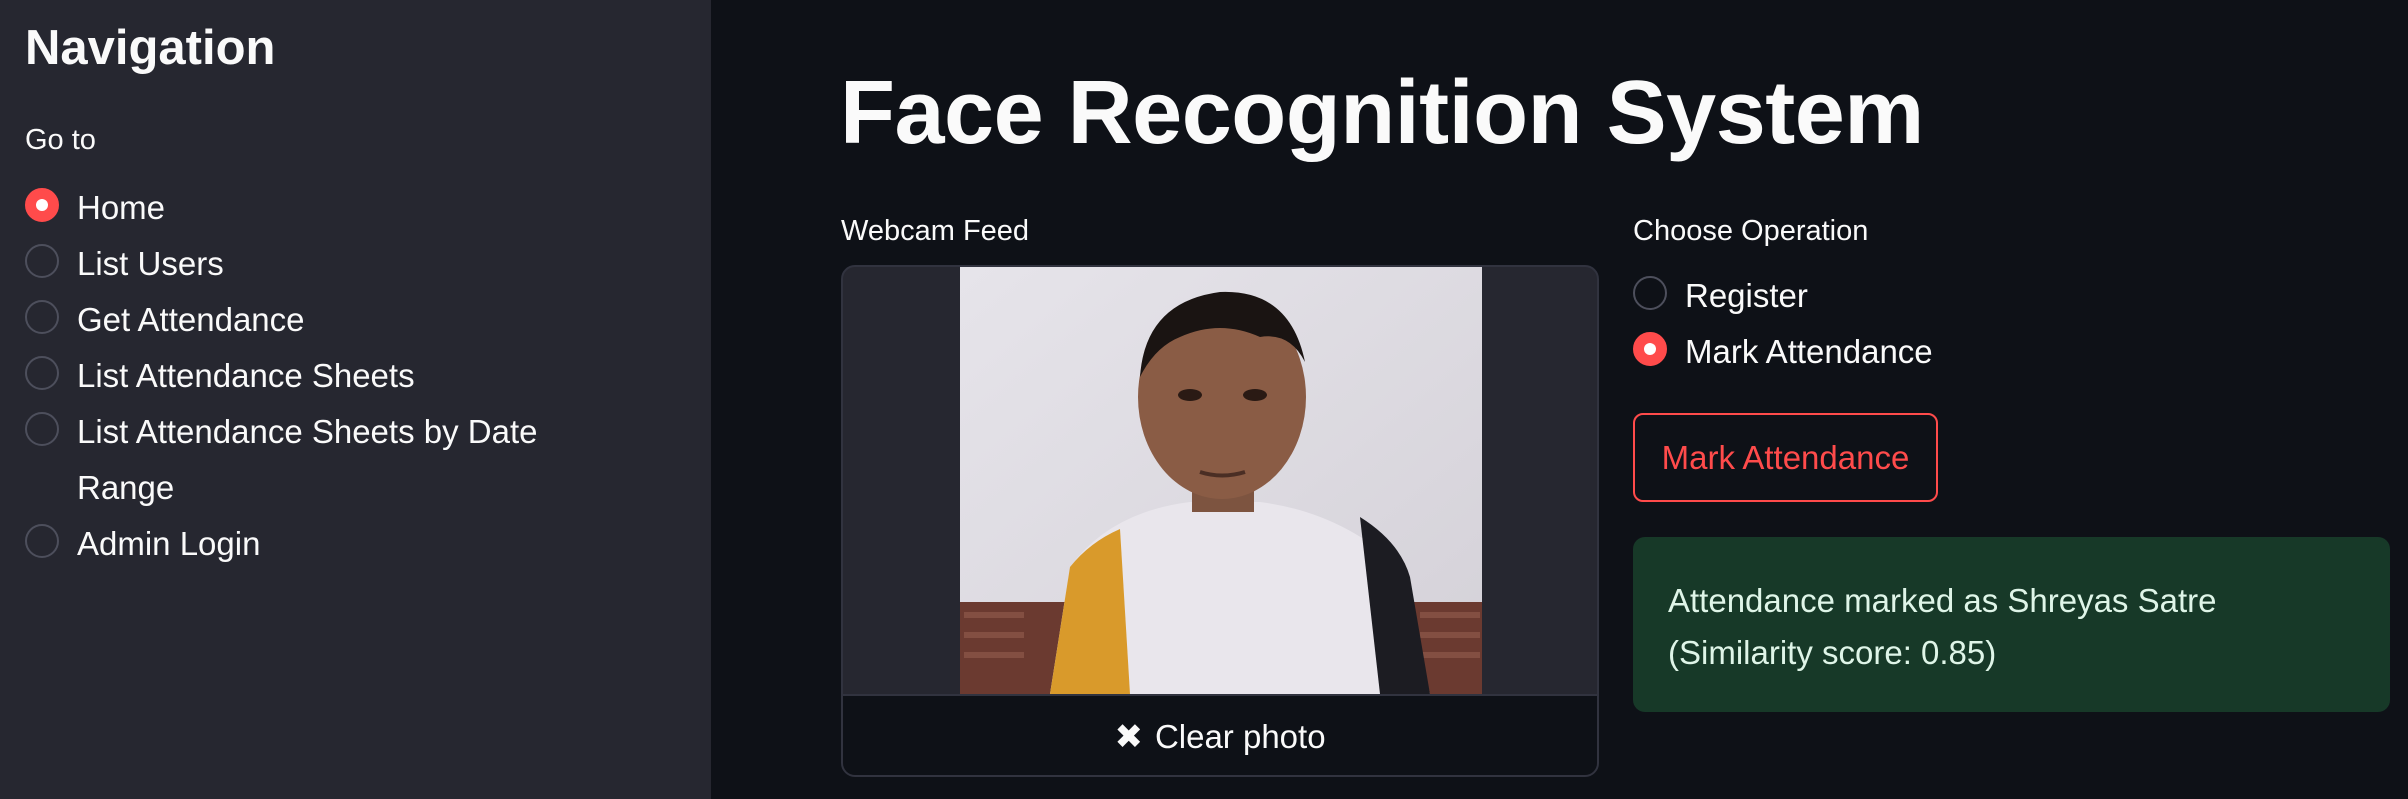  I want to click on nav-item-list-attendance-sheets-by-date-range: List Attendance Sheets by Date Range, so click(335, 460).